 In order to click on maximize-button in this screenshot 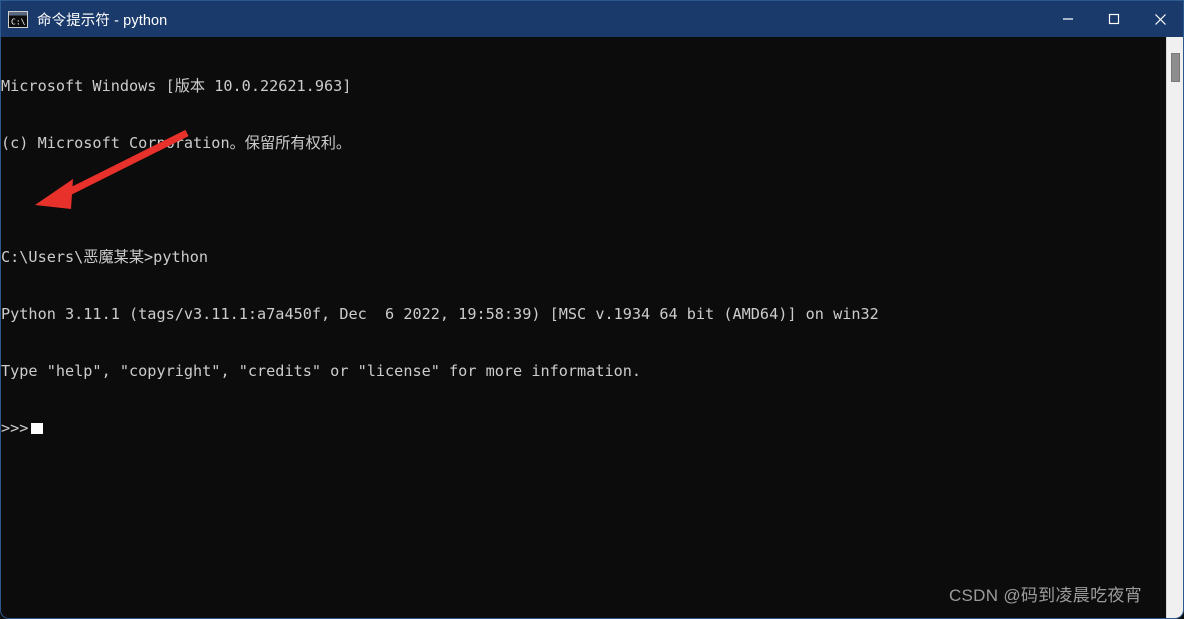, I will do `click(1114, 19)`.